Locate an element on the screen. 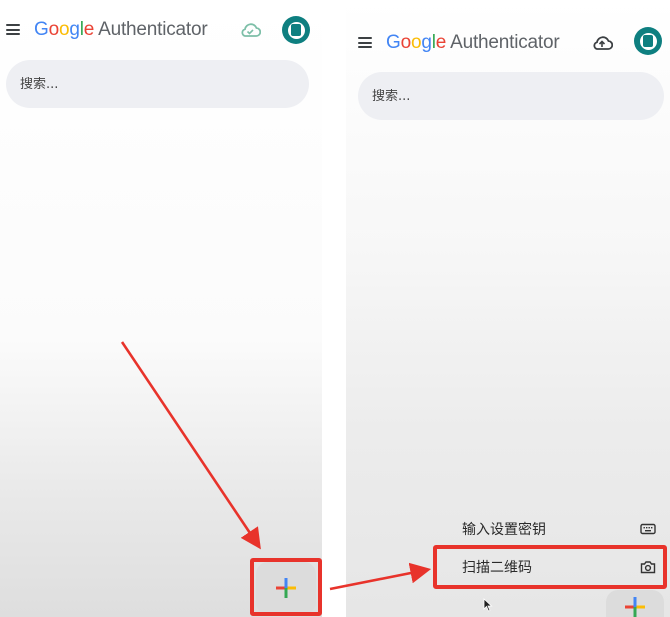 The height and width of the screenshot is (617, 670). arrow-to-fab is located at coordinates (190, 445).